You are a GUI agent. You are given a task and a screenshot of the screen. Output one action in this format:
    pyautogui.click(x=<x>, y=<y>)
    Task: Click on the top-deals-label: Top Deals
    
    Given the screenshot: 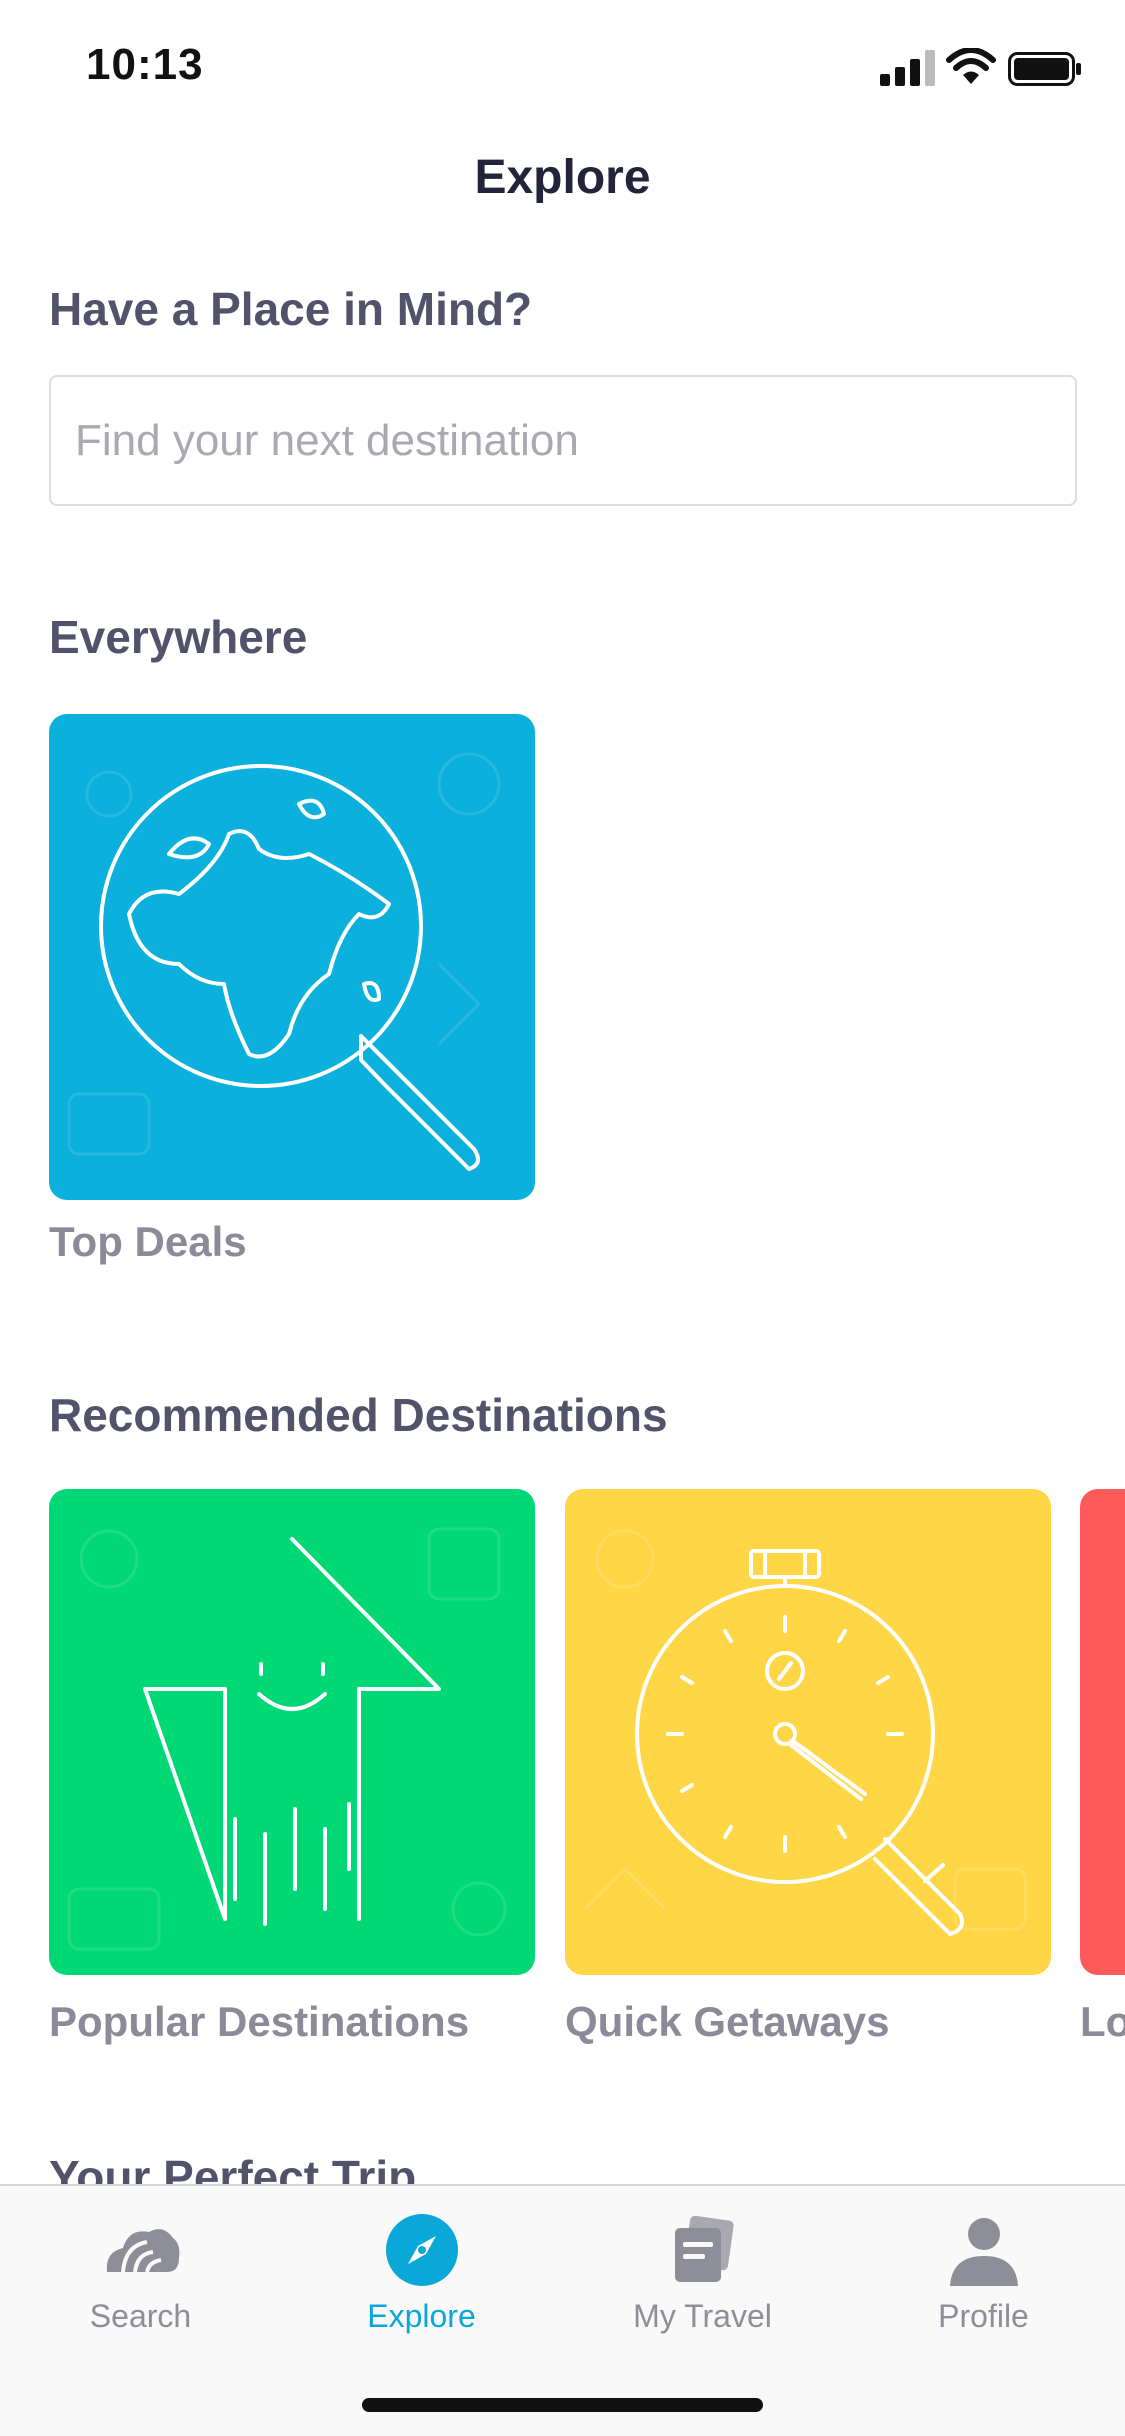 What is the action you would take?
    pyautogui.click(x=148, y=1241)
    